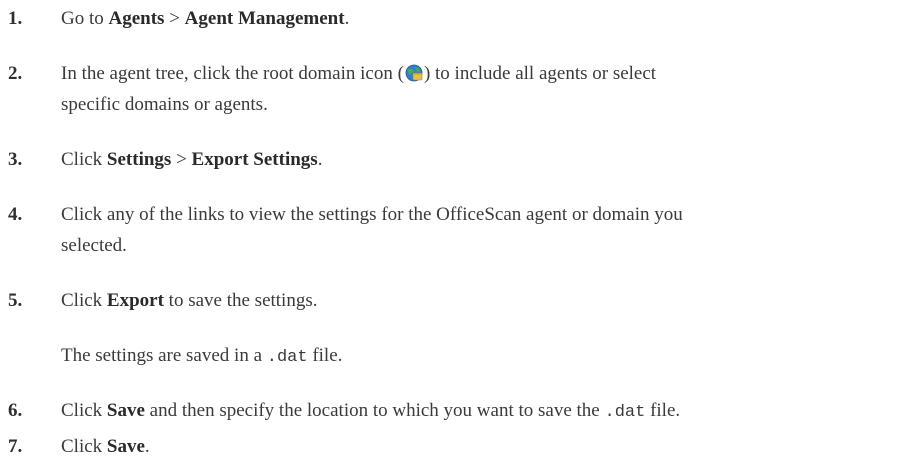 This screenshot has height=466, width=905. What do you see at coordinates (15, 159) in the screenshot?
I see `step-number: 3.` at bounding box center [15, 159].